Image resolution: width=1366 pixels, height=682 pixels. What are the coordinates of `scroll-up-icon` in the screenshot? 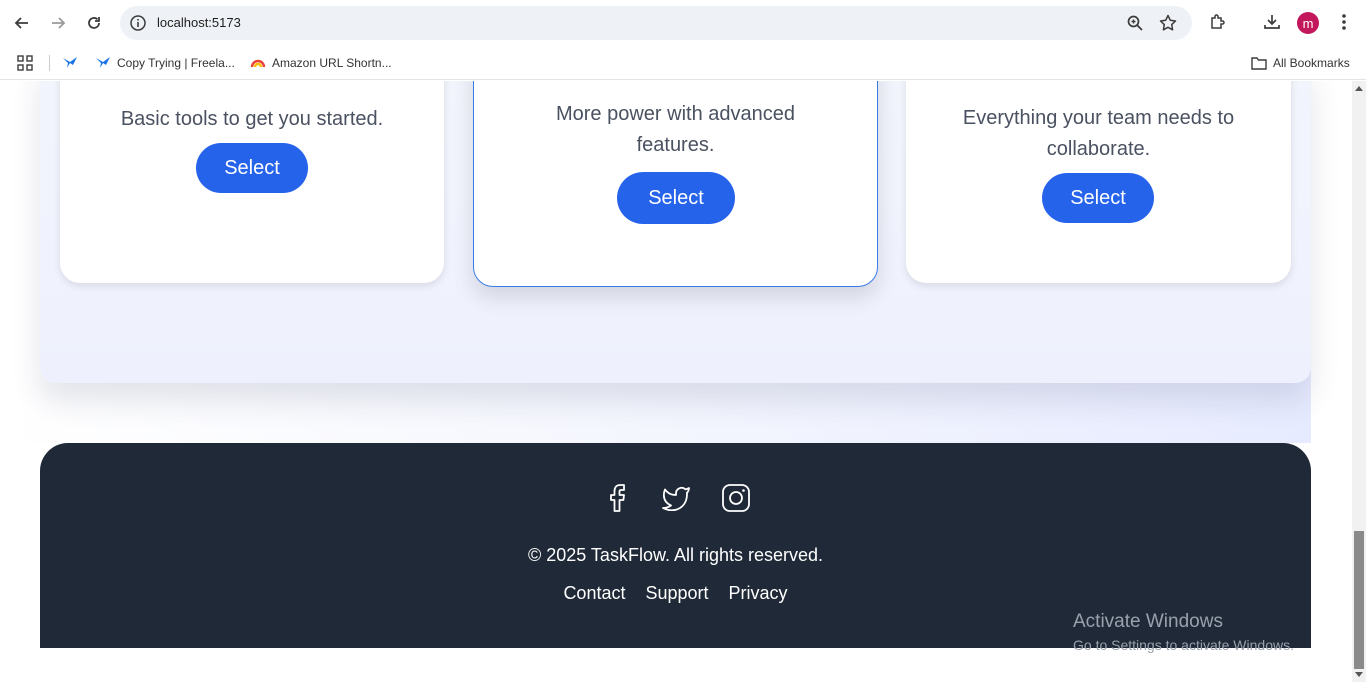 It's located at (1359, 88).